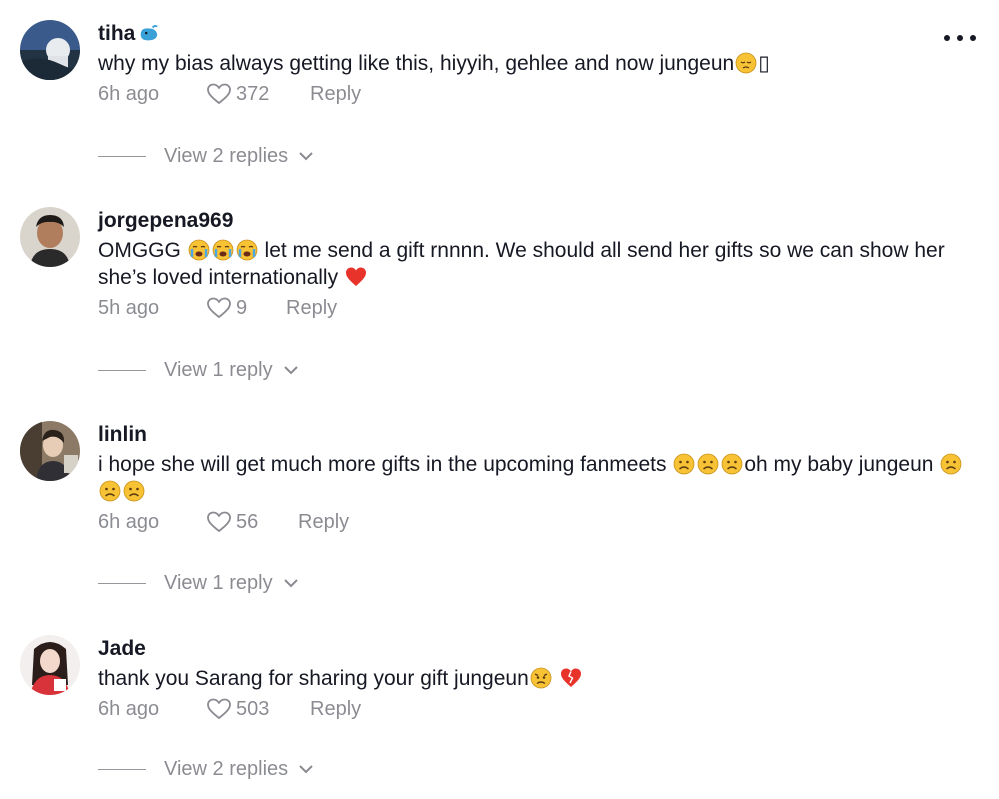 The height and width of the screenshot is (799, 999). I want to click on like-button: 56, so click(240, 522).